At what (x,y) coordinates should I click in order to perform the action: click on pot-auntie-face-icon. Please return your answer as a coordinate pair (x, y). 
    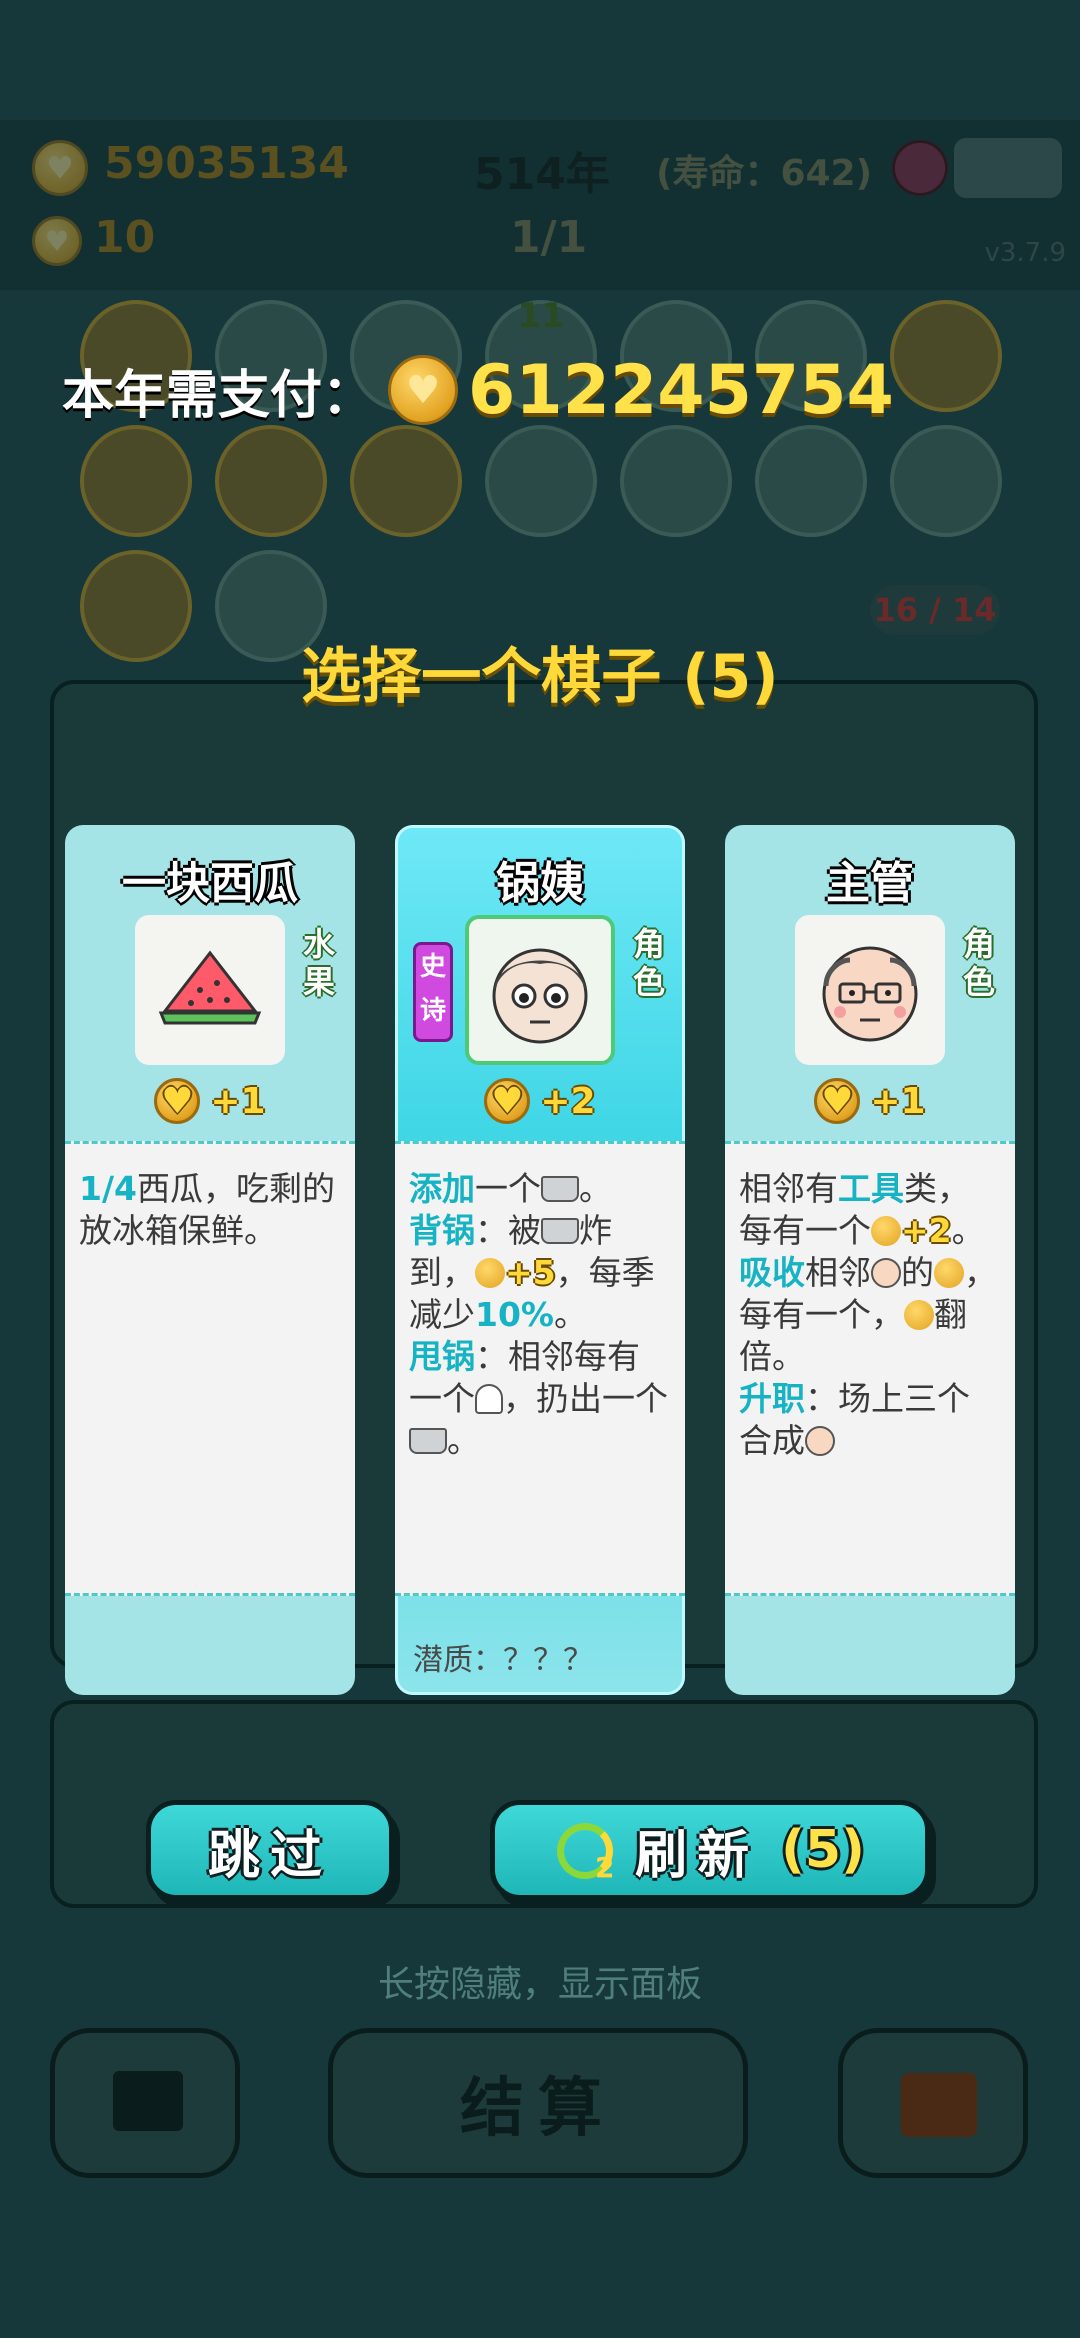
    Looking at the image, I should click on (540, 990).